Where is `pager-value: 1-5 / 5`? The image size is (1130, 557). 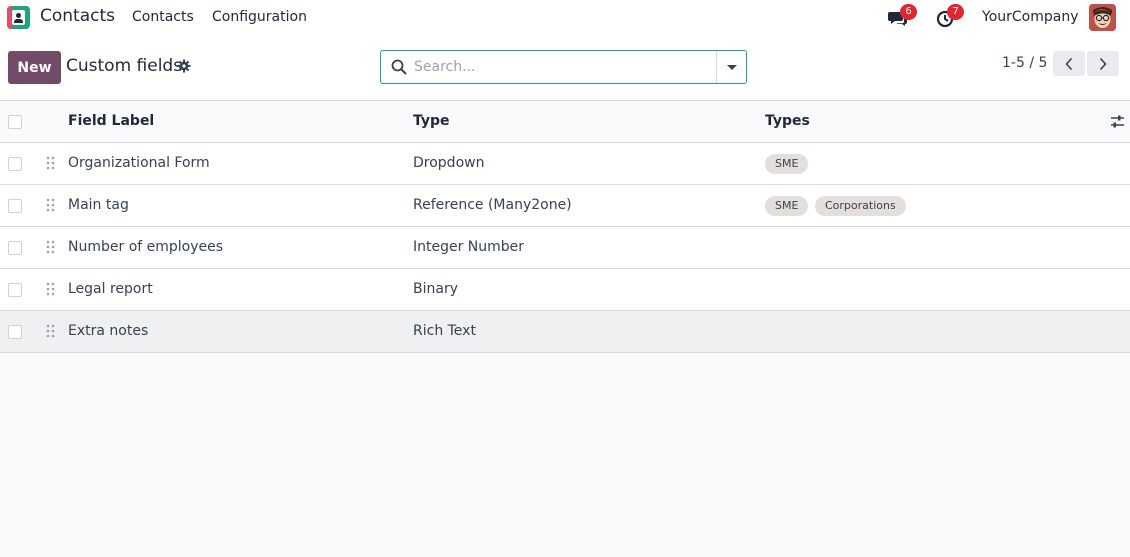 pager-value: 1-5 / 5 is located at coordinates (1024, 63).